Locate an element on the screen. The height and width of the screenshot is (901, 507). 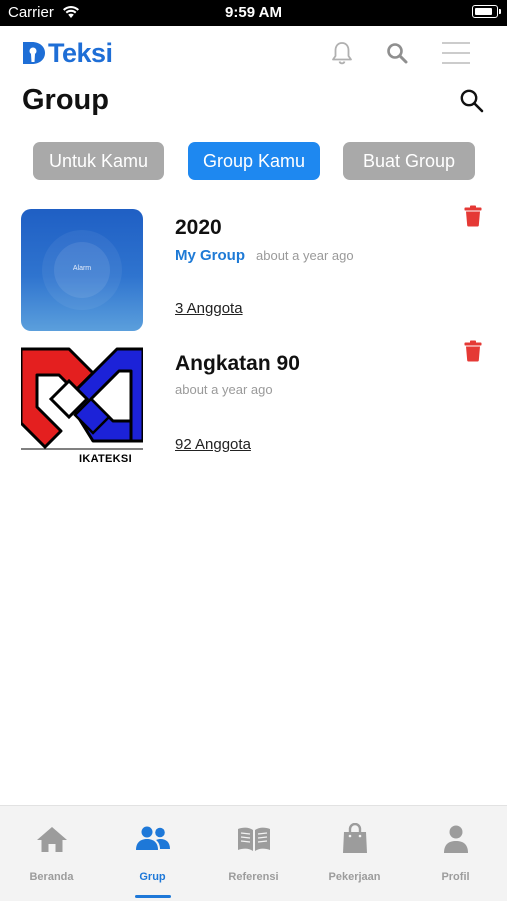
group-name: Angkatan 90 is located at coordinates (237, 364).